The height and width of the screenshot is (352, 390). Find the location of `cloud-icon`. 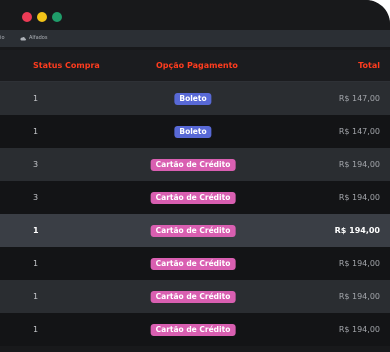

cloud-icon is located at coordinates (23, 39).